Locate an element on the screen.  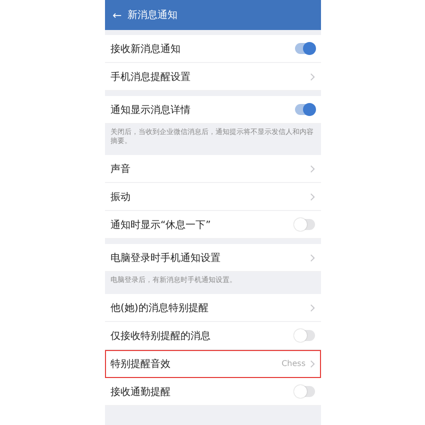
settings-row: 声音 is located at coordinates (212, 169).